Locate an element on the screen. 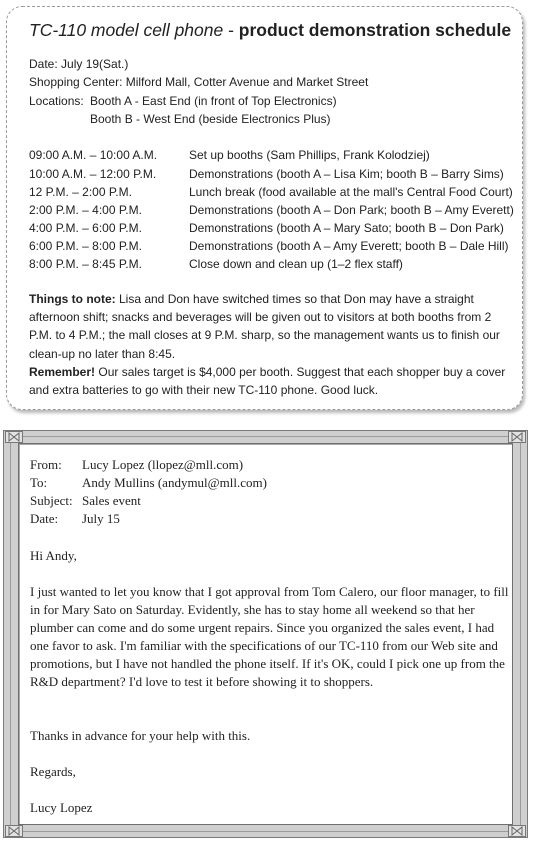 The width and height of the screenshot is (533, 842). subject-label: Subject: is located at coordinates (51, 500).